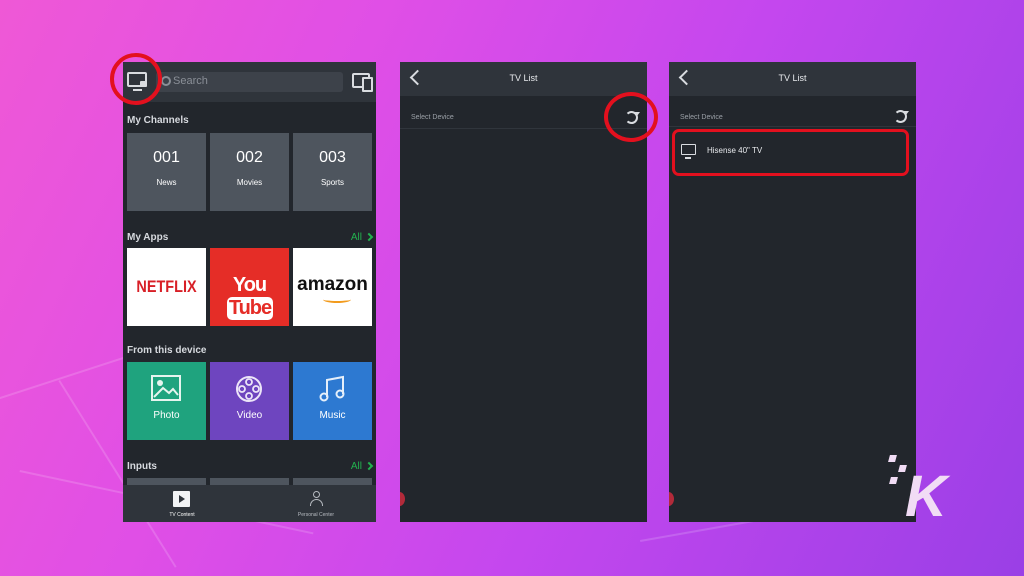 Image resolution: width=1024 pixels, height=576 pixels. I want to click on youtube-logo-you: You, so click(249, 285).